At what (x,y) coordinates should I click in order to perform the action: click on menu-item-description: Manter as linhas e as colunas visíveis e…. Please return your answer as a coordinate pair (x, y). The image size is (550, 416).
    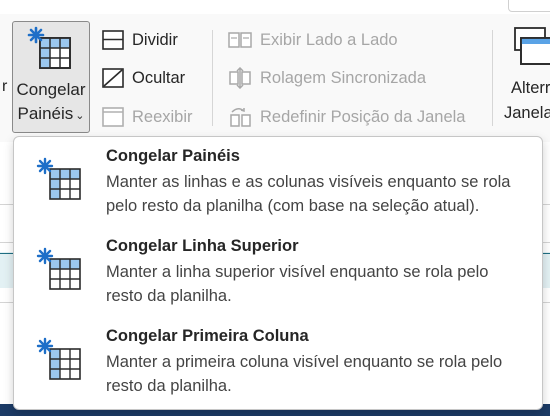
    Looking at the image, I should click on (308, 182).